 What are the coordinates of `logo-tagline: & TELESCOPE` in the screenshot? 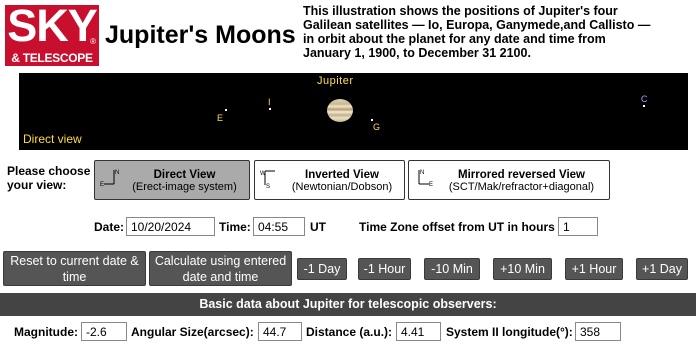 It's located at (52, 58).